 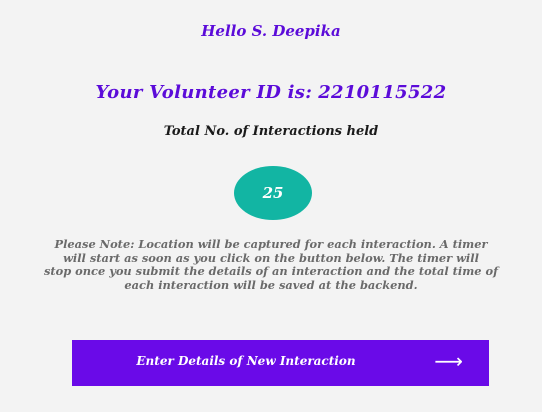 I want to click on greeting-text: Hello S. Deepika, so click(x=271, y=31).